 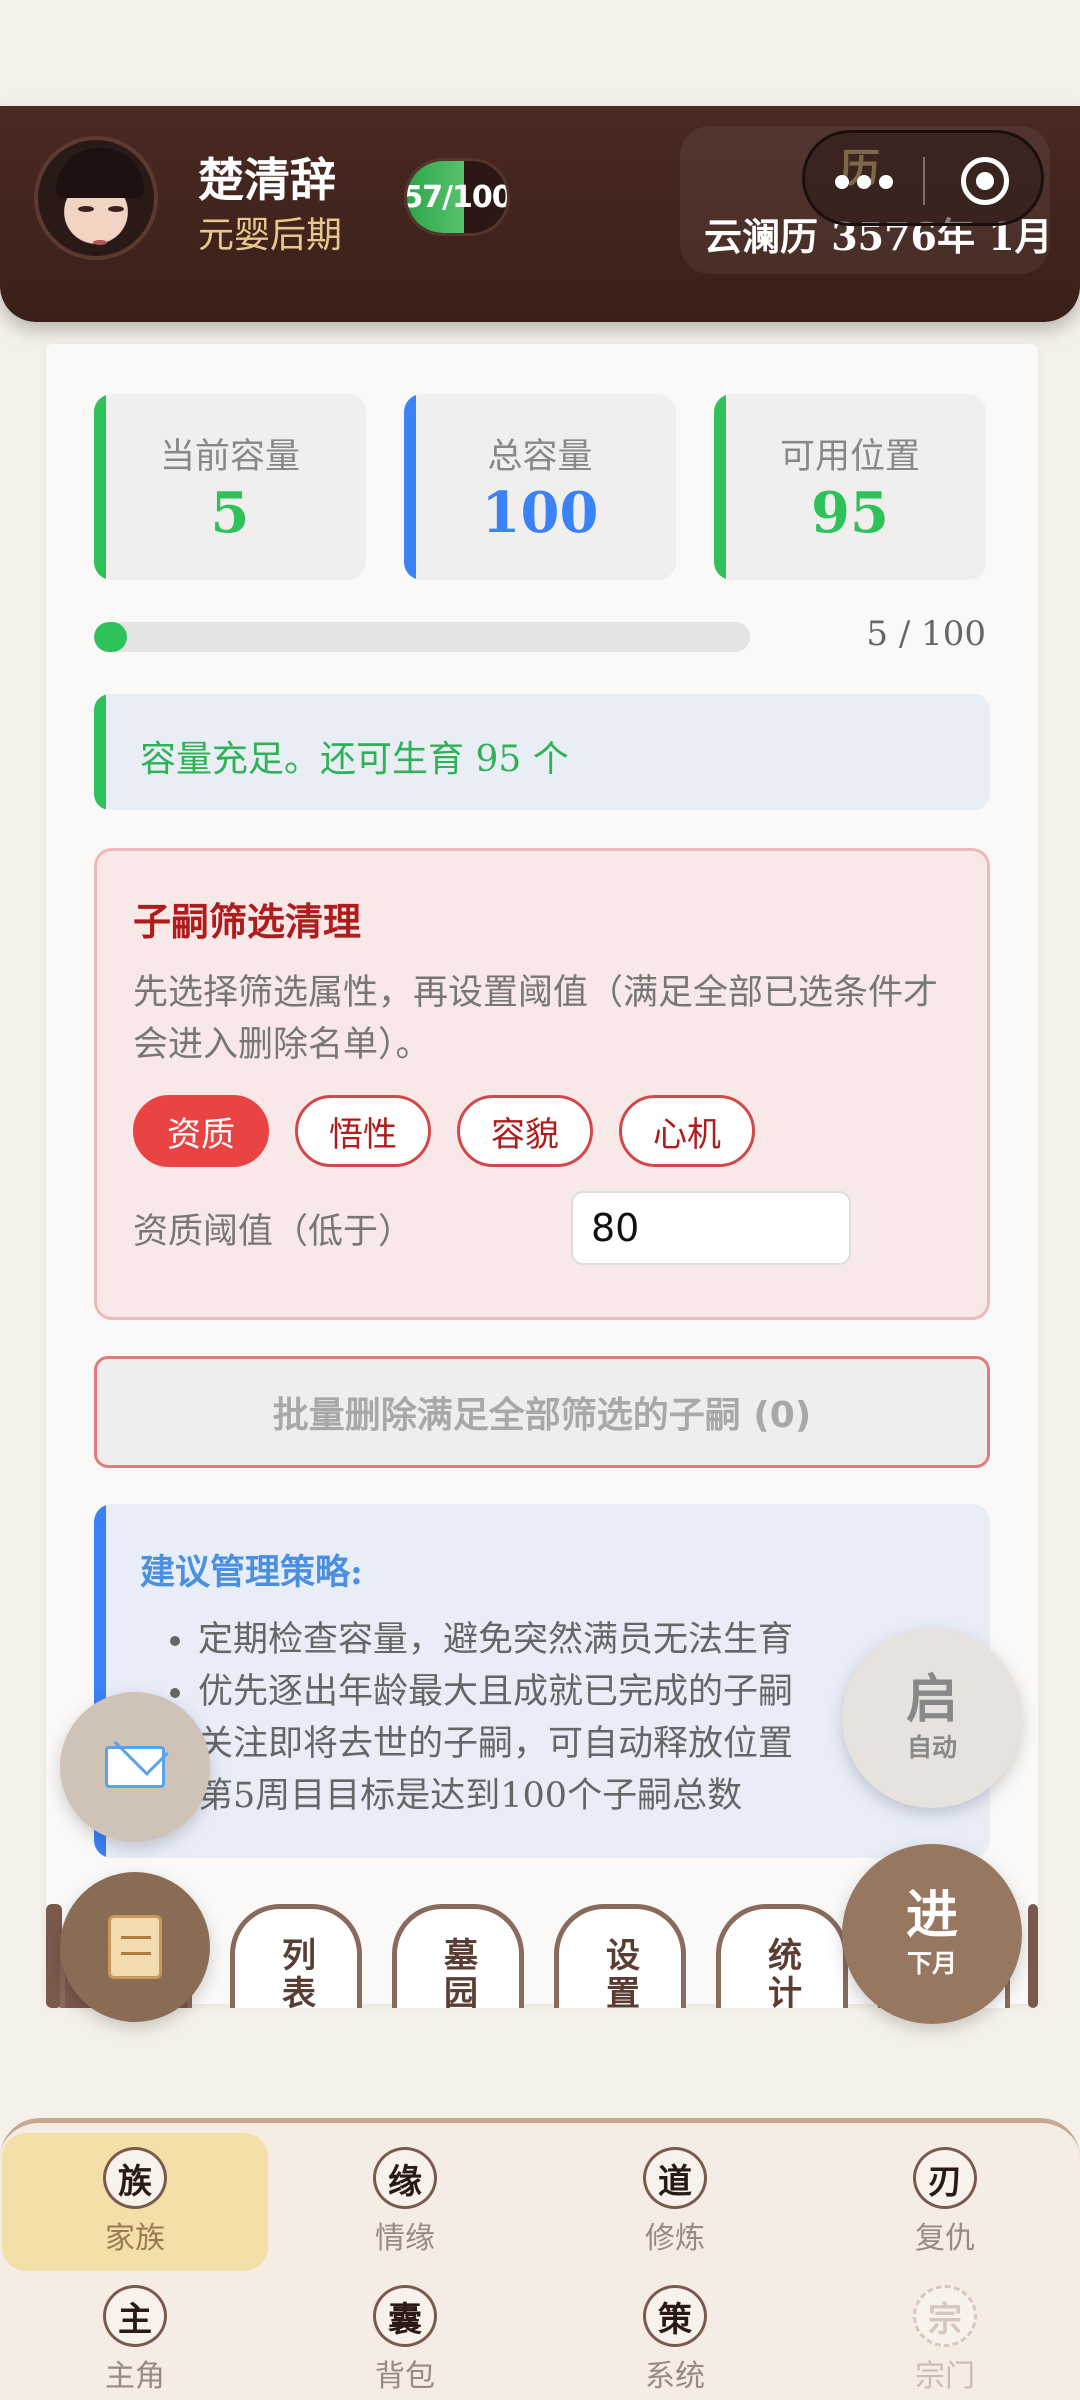 I want to click on auto-button: 启 自动, so click(x=932, y=1718).